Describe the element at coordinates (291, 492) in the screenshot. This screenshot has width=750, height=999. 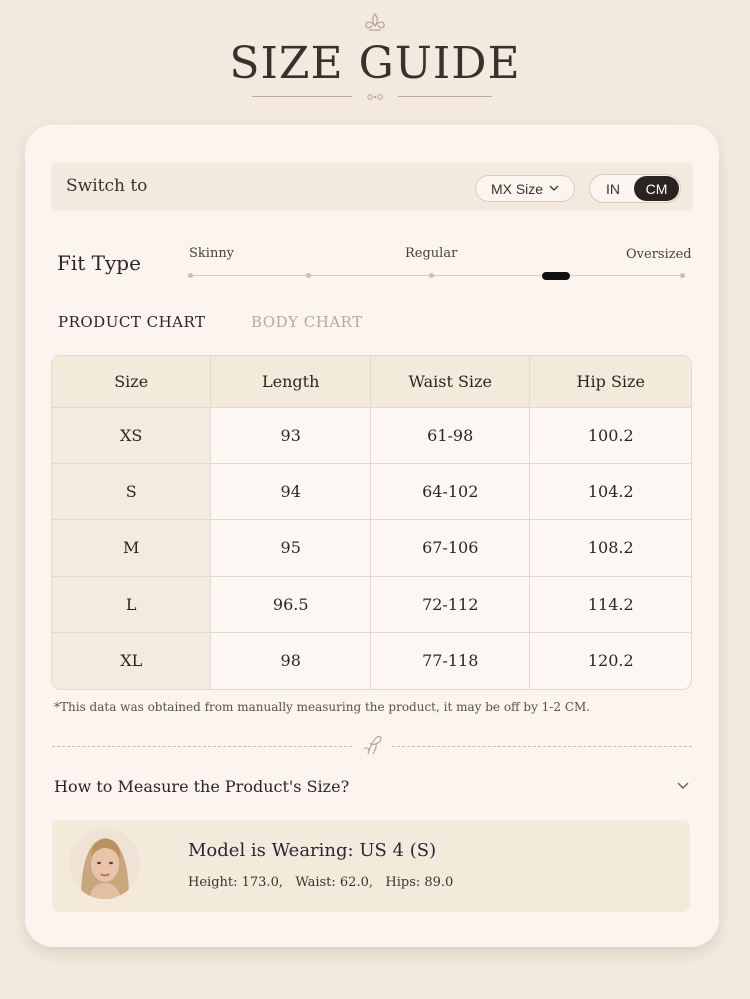
I see `table-cell: 94` at that location.